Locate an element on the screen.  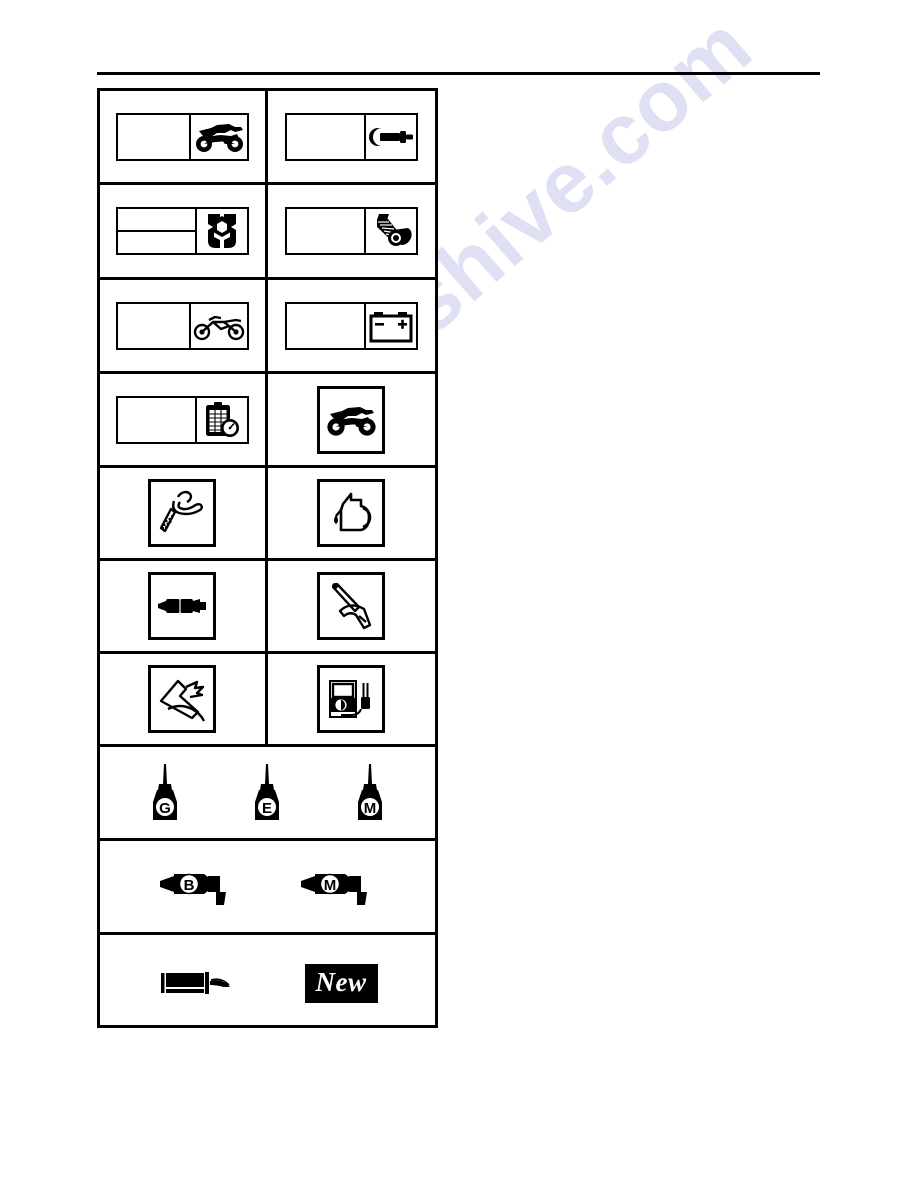
legend-cell-inspection-clipboard is located at coordinates (184, 419).